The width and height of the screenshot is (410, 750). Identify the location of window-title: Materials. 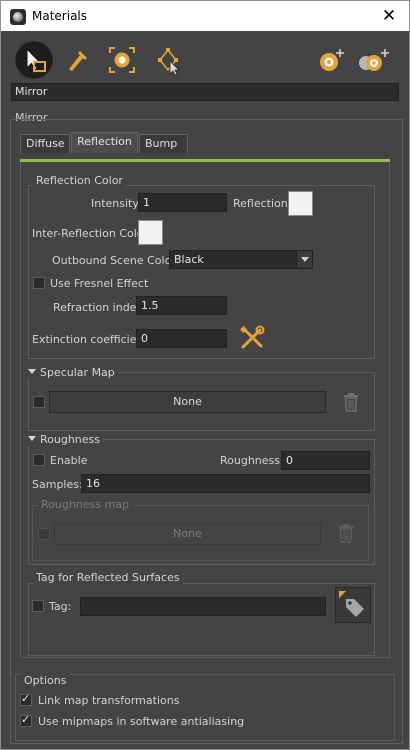
(60, 16).